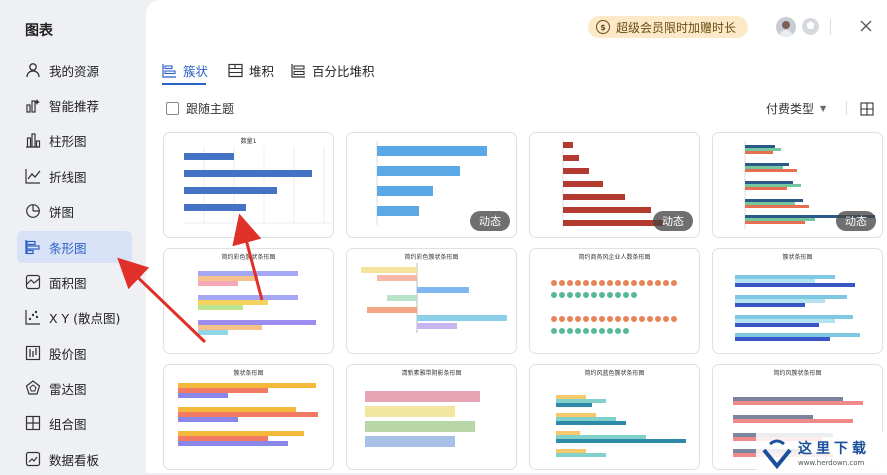  What do you see at coordinates (68, 389) in the screenshot?
I see `sidebar-item-label: 雷达图` at bounding box center [68, 389].